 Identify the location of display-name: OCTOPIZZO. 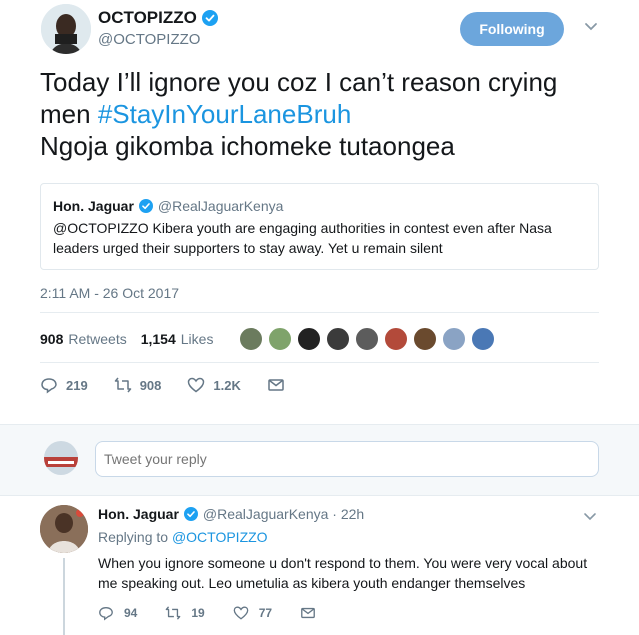
(158, 18).